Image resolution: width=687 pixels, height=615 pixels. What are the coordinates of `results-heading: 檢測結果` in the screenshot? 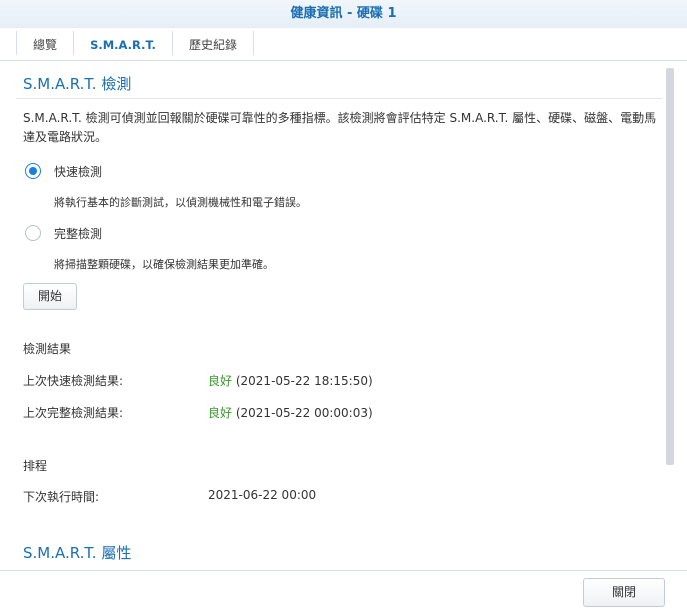 It's located at (47, 349).